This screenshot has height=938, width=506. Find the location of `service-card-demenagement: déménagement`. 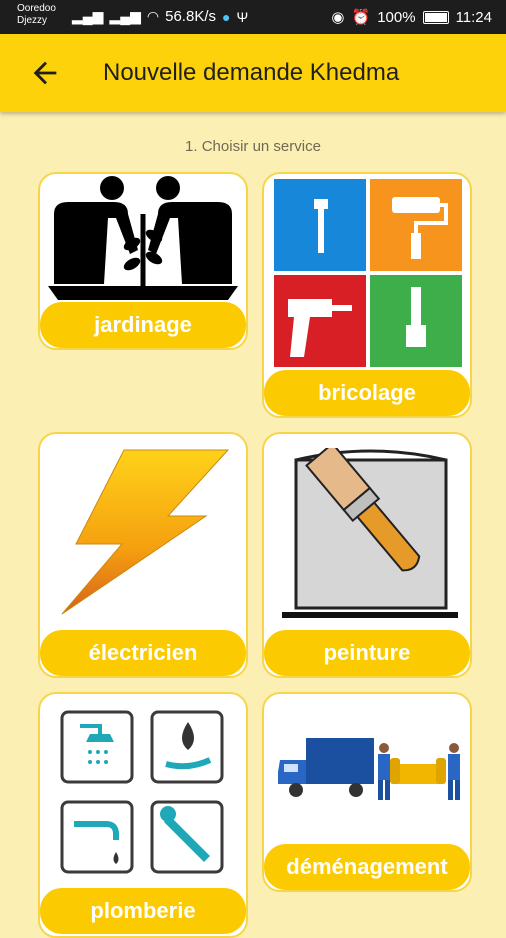

service-card-demenagement: déménagement is located at coordinates (367, 792).